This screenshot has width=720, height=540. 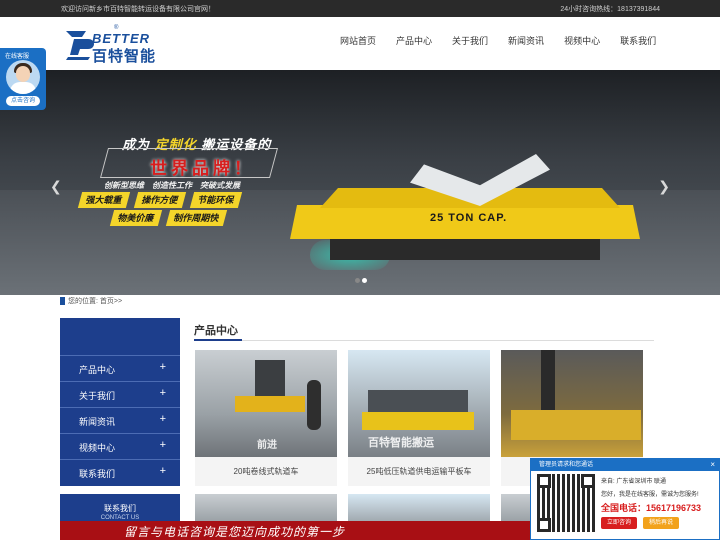 What do you see at coordinates (216, 331) in the screenshot?
I see `products-title: 产品中心` at bounding box center [216, 331].